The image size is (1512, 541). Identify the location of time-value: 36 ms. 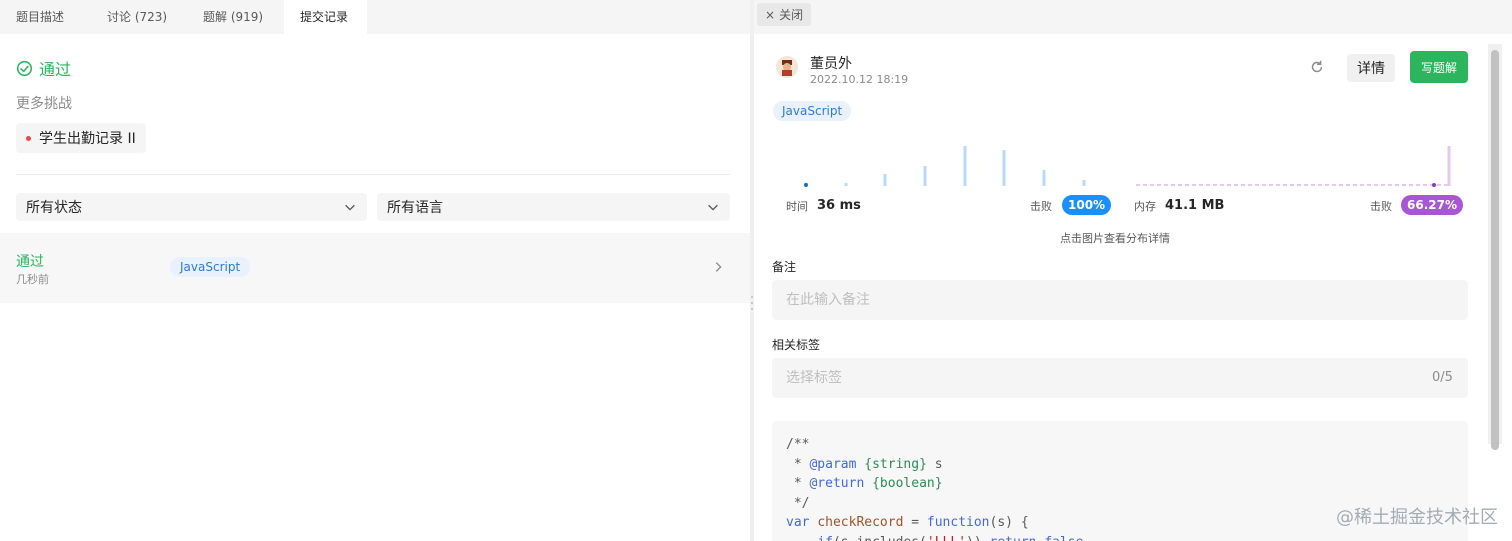
(839, 205).